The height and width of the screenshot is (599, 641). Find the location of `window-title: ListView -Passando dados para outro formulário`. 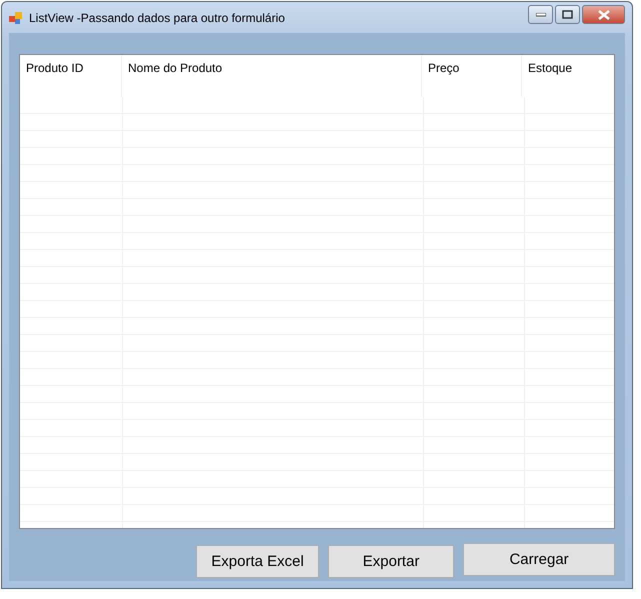

window-title: ListView -Passando dados para outro formulário is located at coordinates (157, 17).